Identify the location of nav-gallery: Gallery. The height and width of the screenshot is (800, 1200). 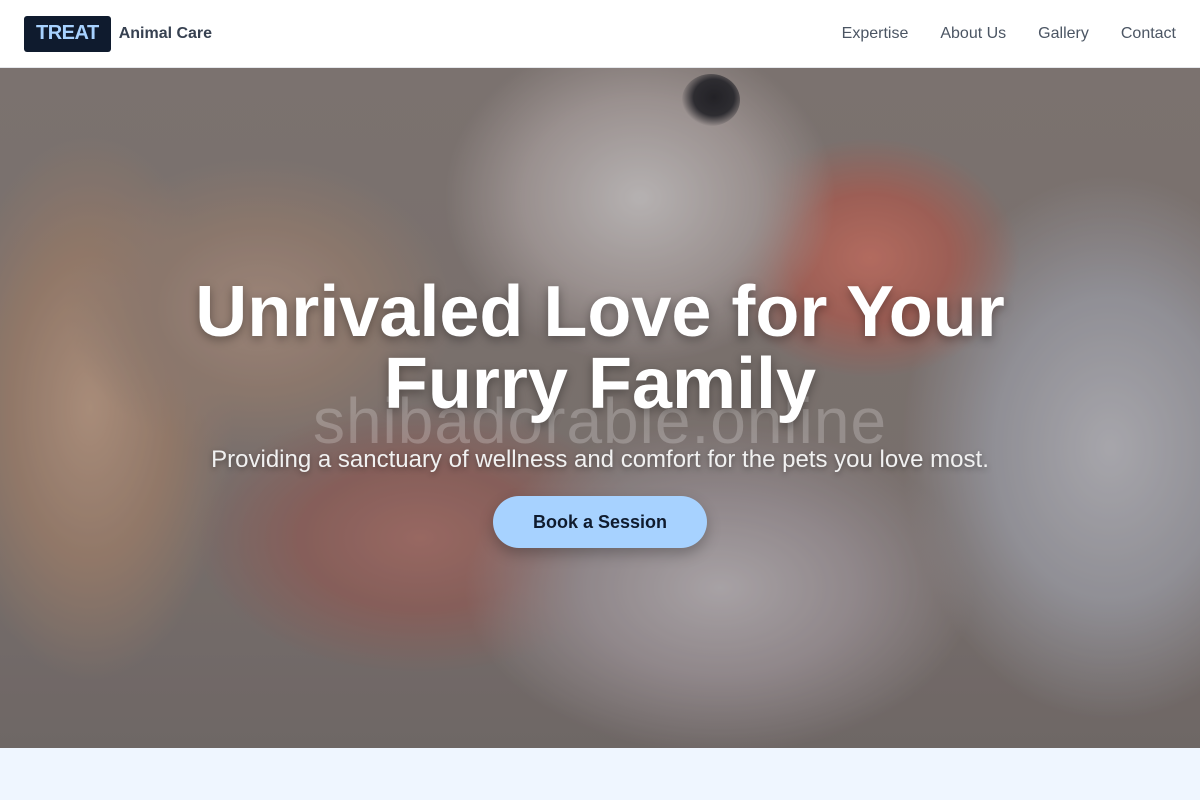
(1063, 34).